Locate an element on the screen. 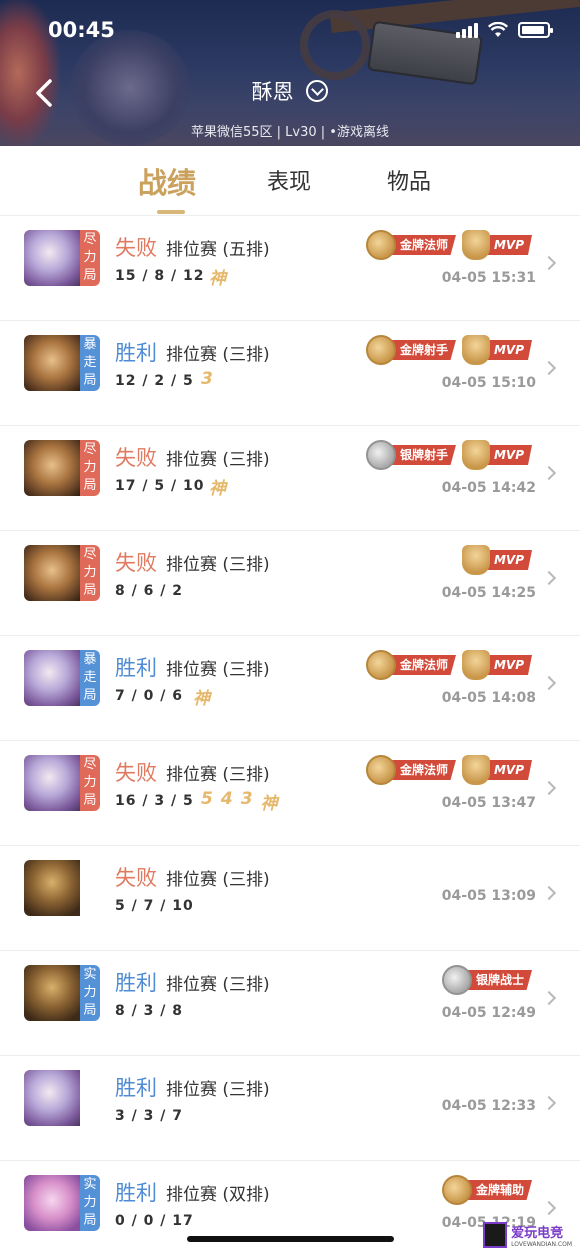  watermark-logo is located at coordinates (495, 1235).